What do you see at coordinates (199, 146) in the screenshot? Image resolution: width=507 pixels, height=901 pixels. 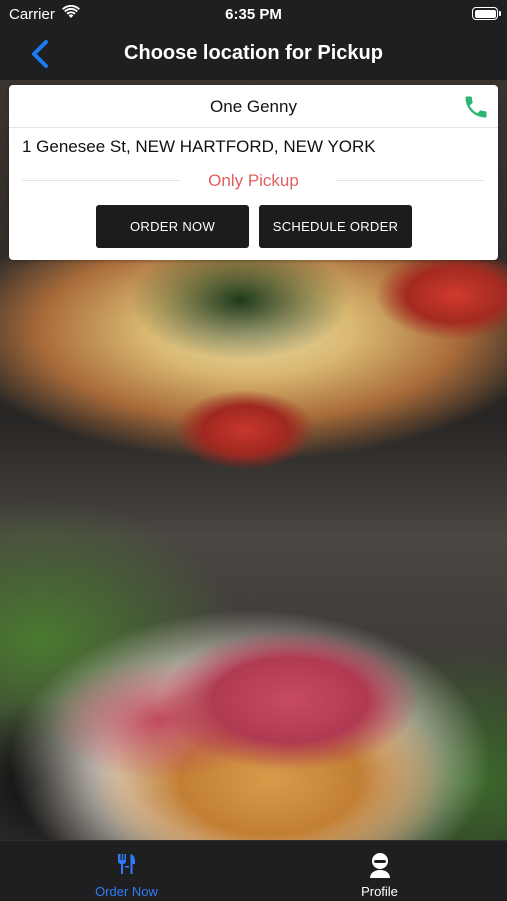 I see `location-address: 1 Genesee St, NEW HARTFORD, NEW YORK` at bounding box center [199, 146].